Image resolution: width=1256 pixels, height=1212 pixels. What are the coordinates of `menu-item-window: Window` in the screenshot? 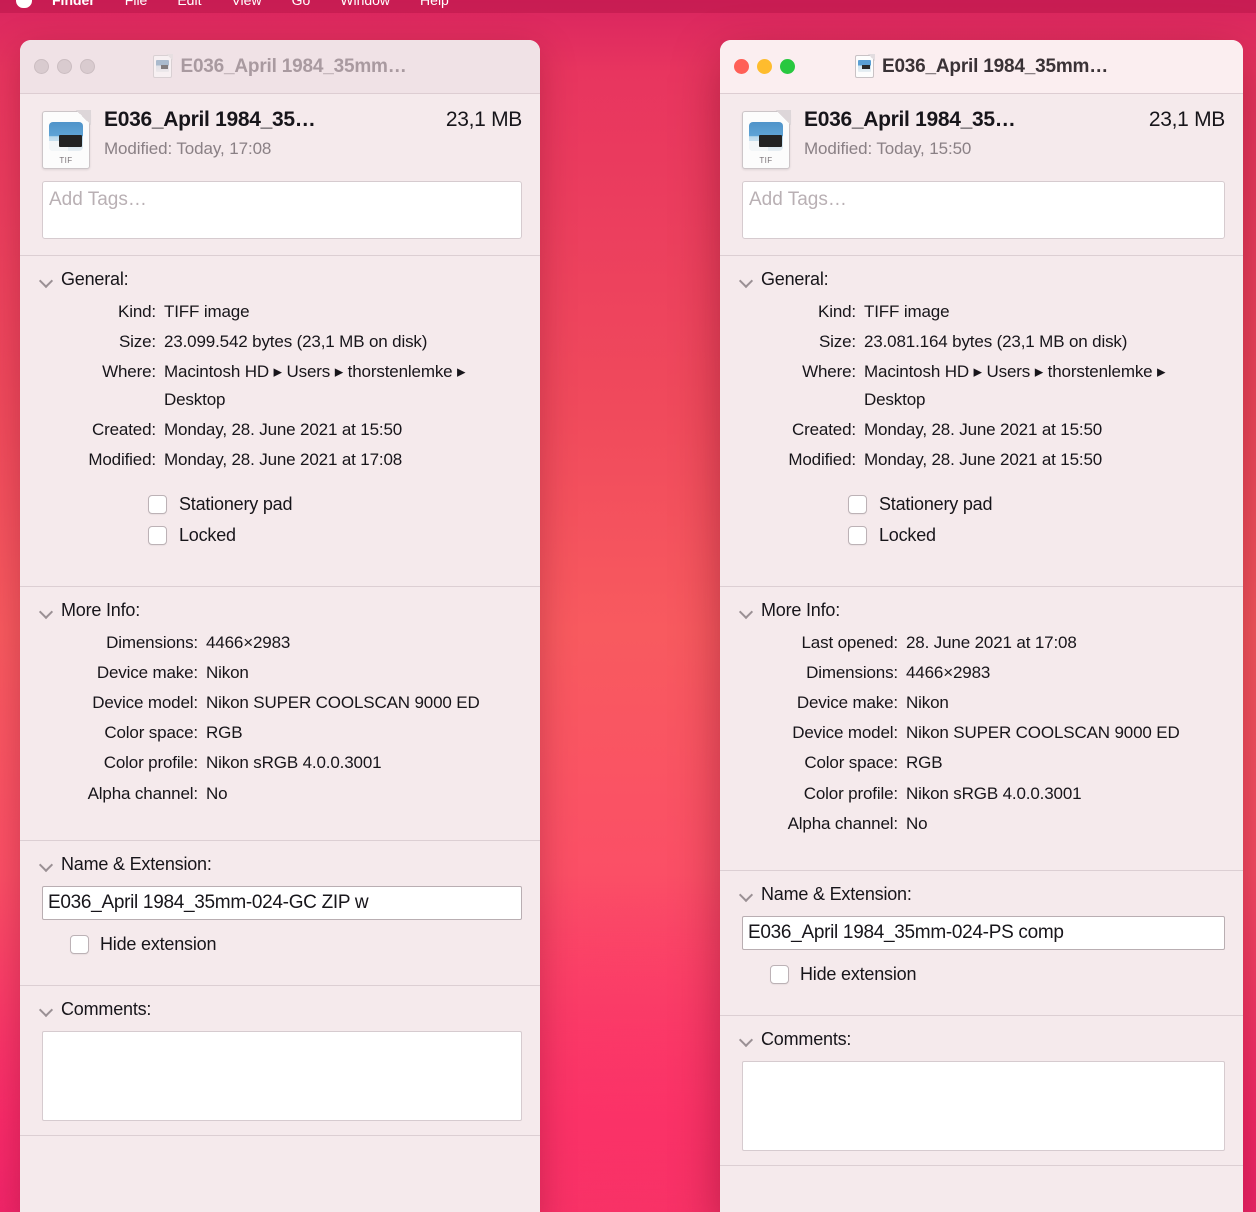 It's located at (365, 4).